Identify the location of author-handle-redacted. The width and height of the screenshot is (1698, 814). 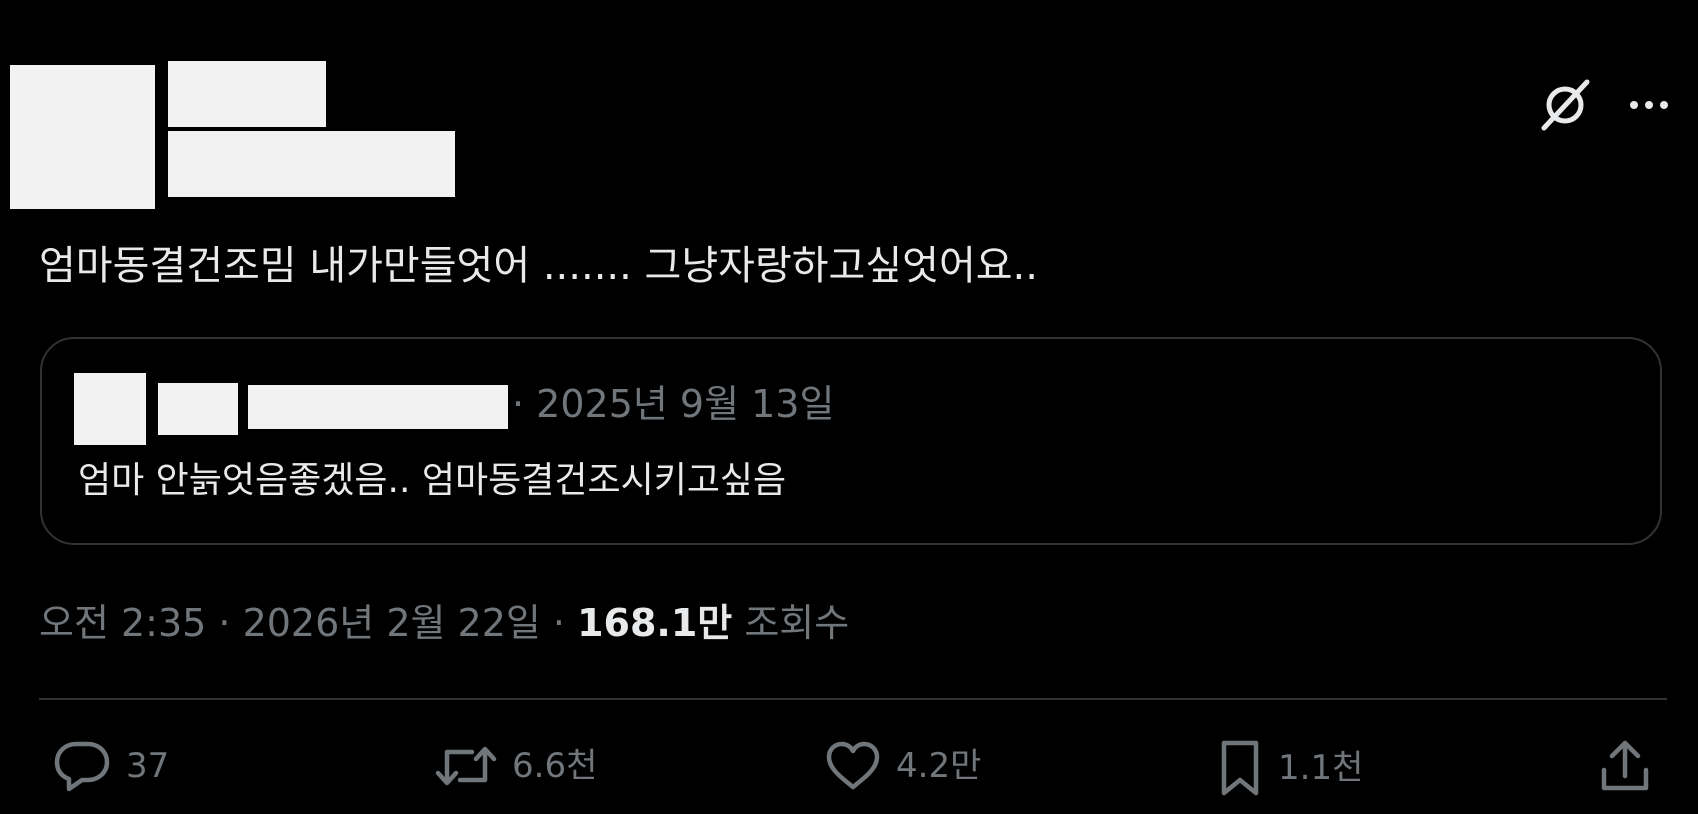
(311, 164).